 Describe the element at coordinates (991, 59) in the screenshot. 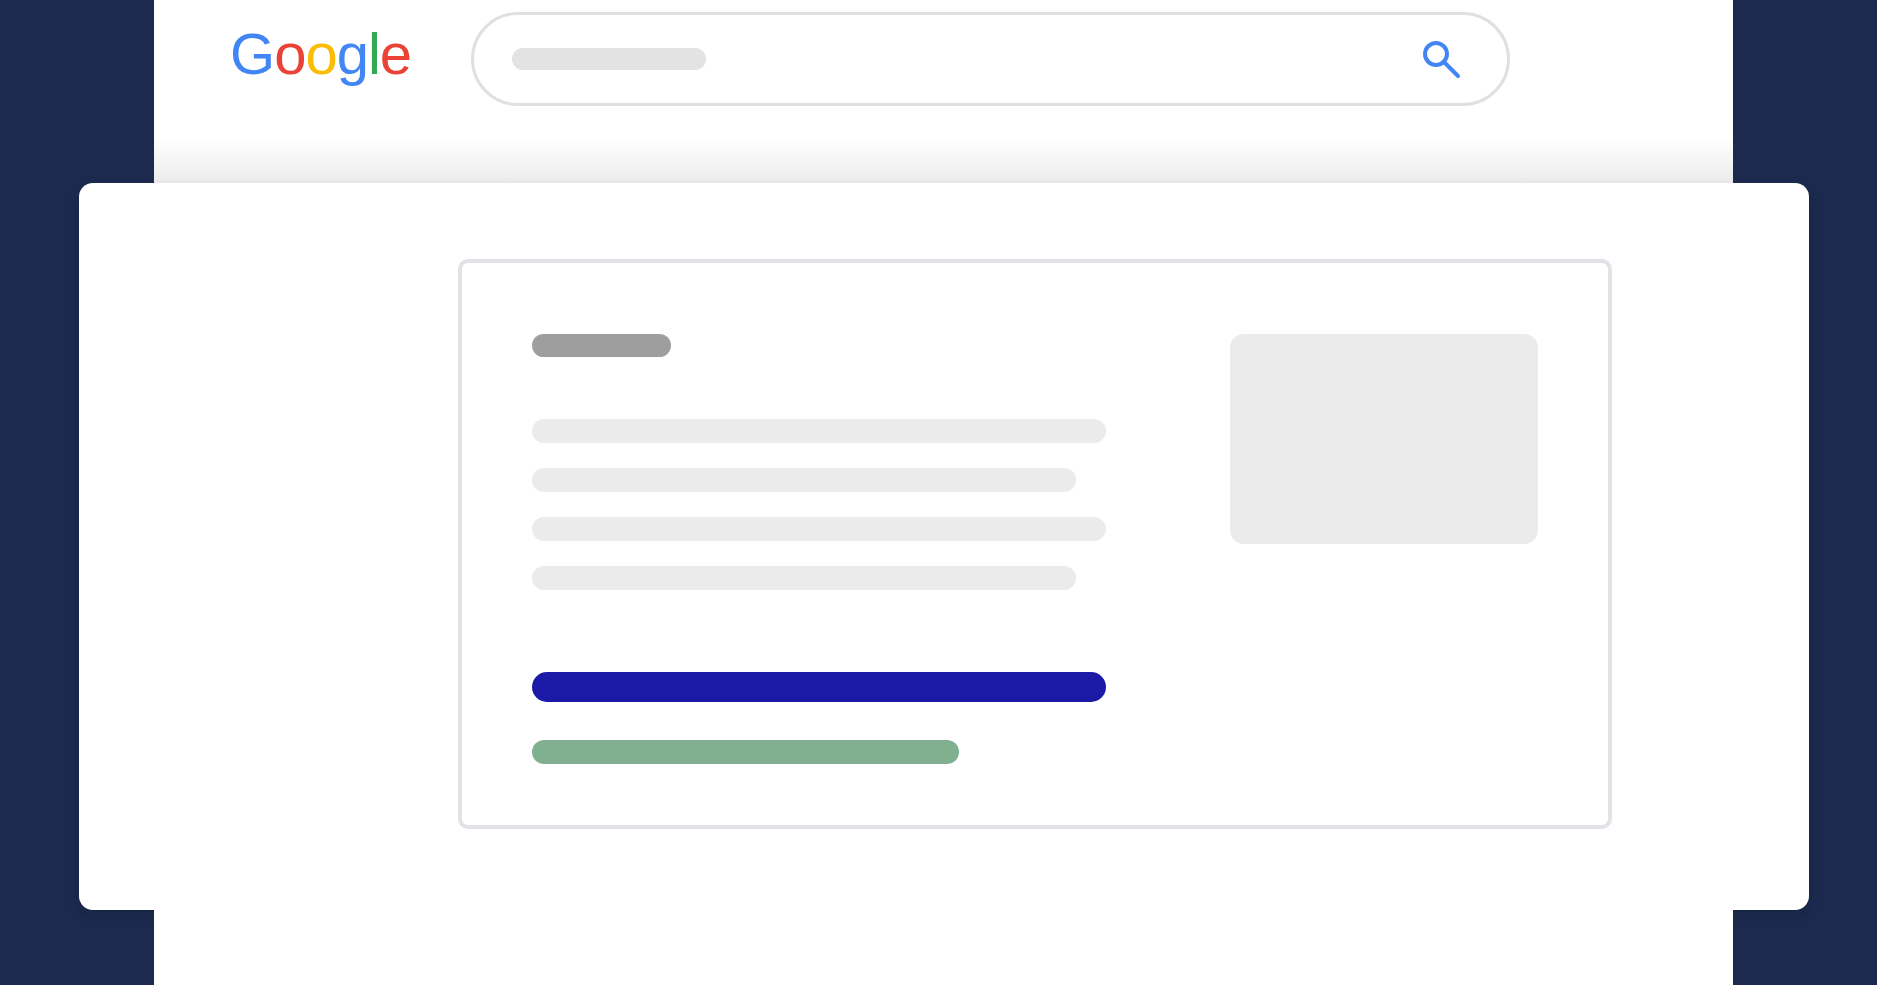

I see `search-field` at that location.